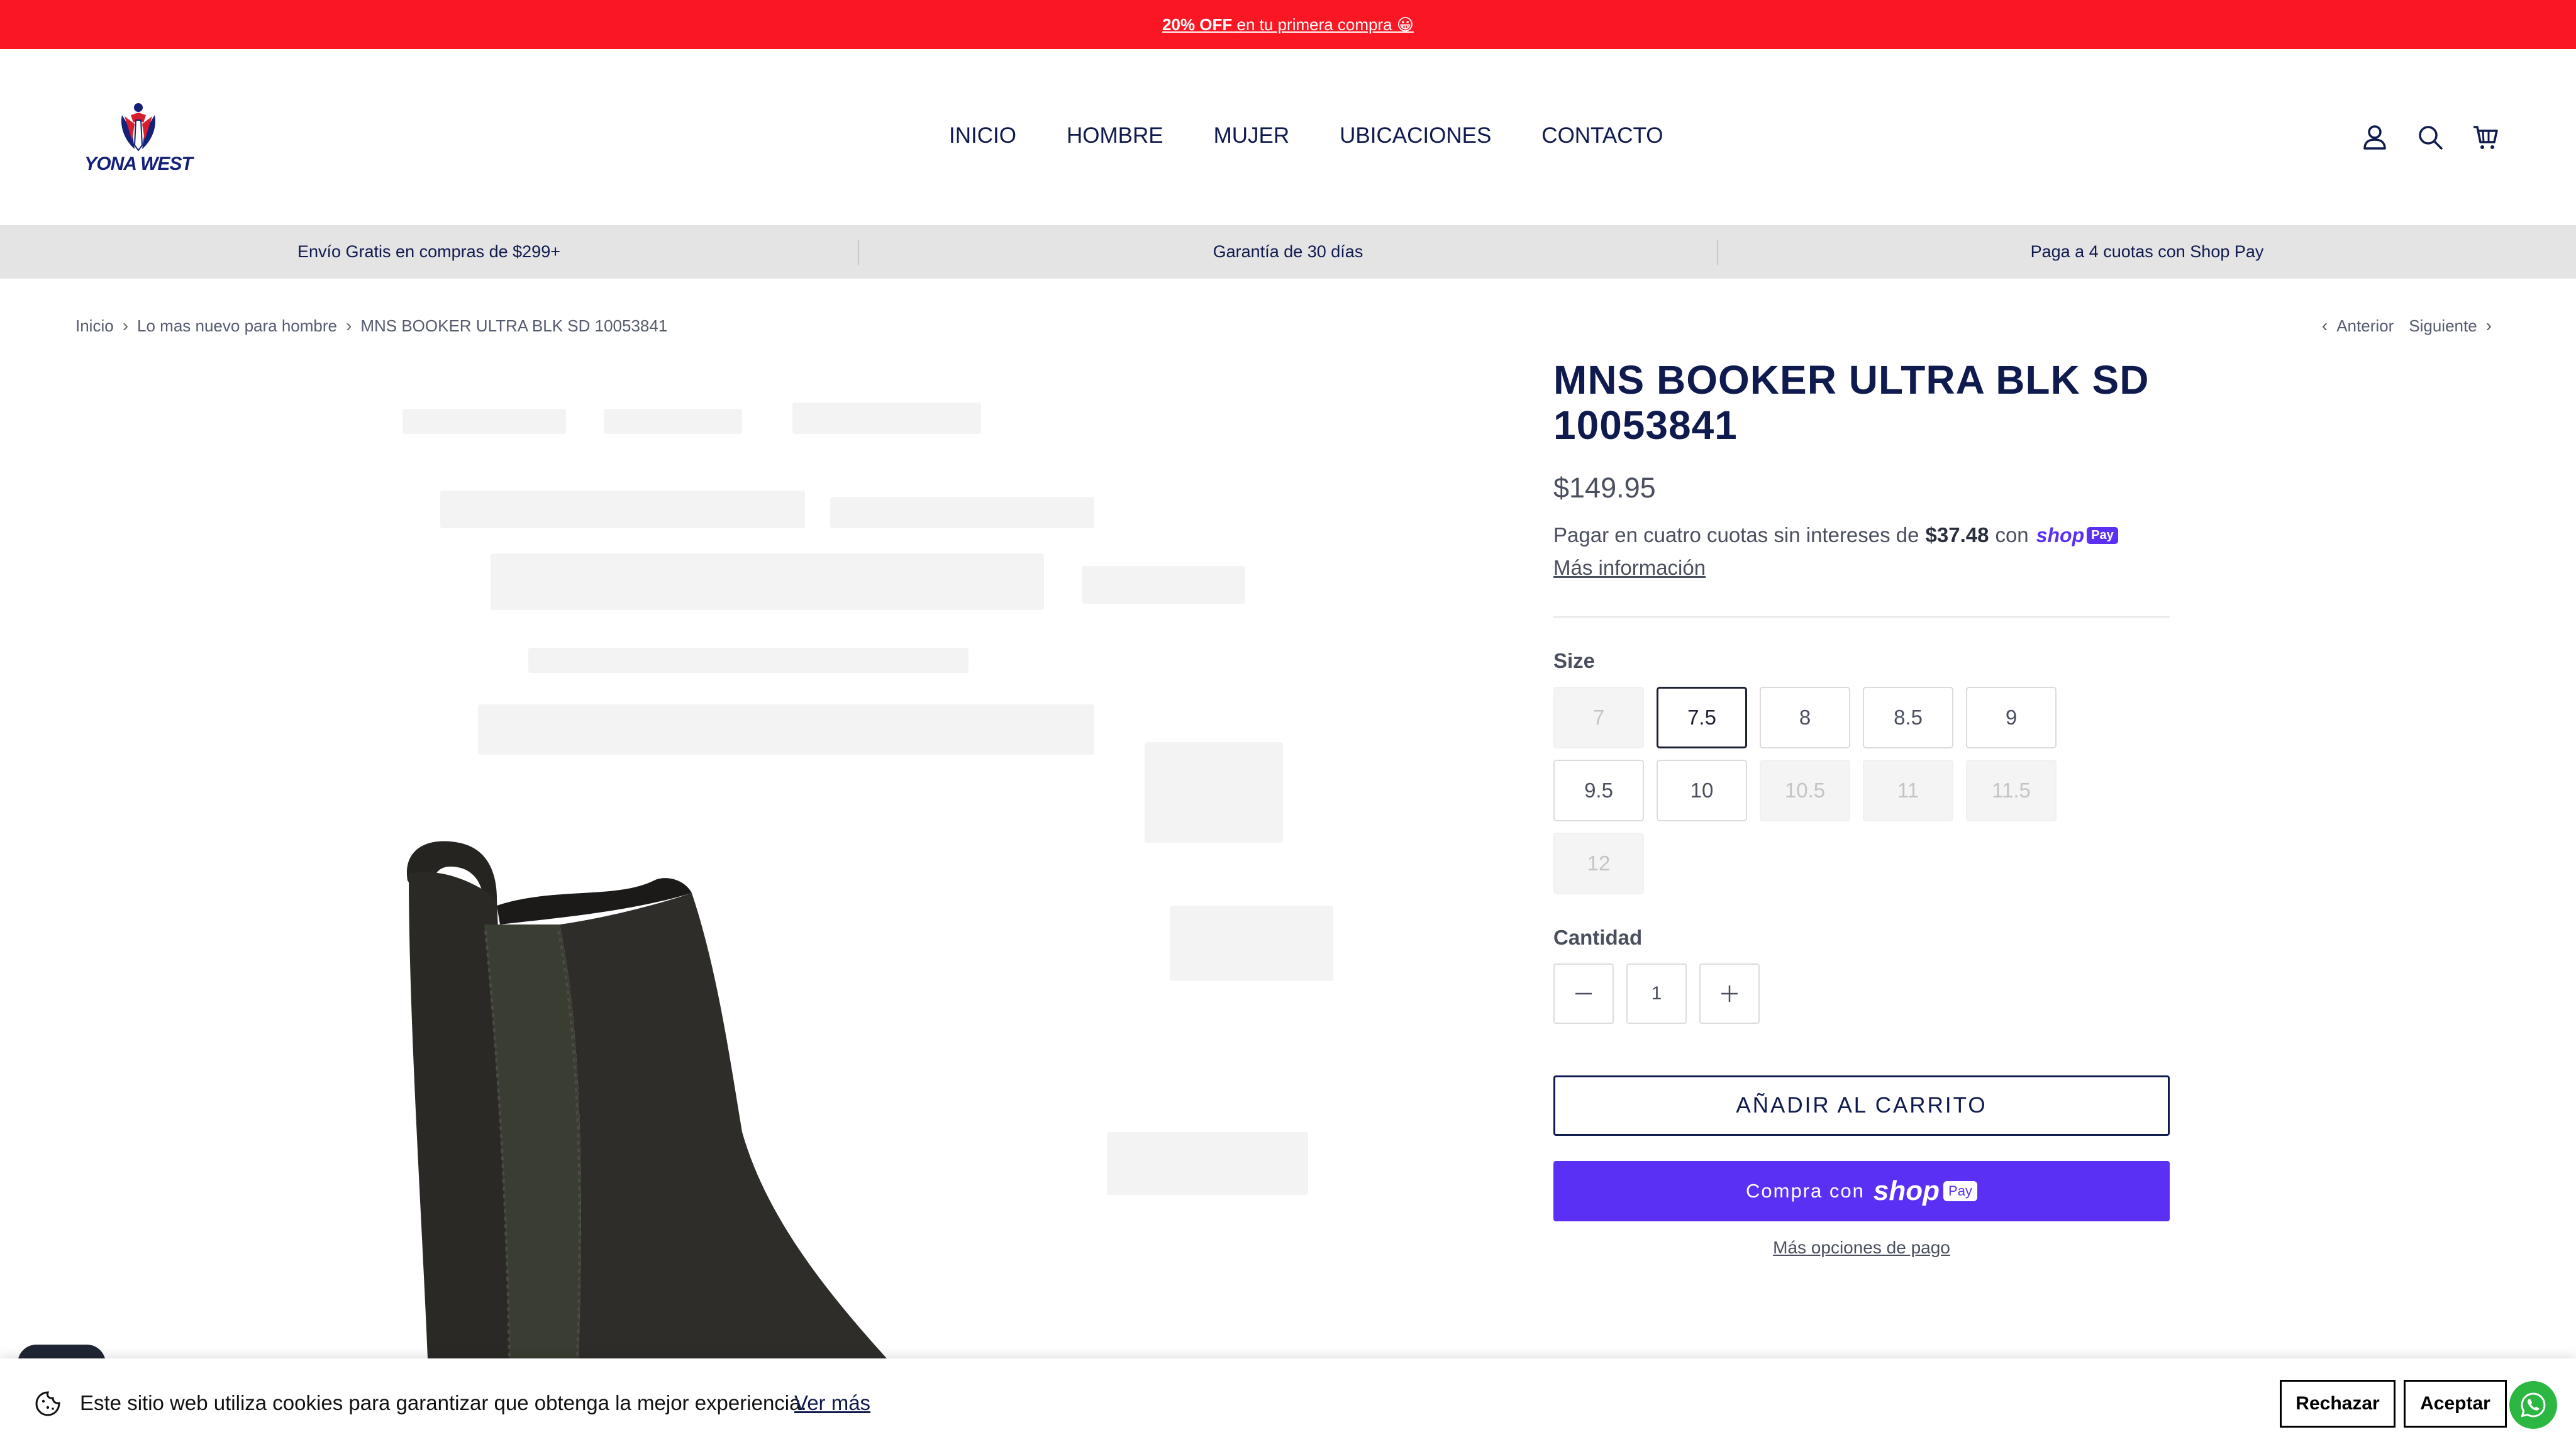 The height and width of the screenshot is (1449, 2576). What do you see at coordinates (1598, 790) in the screenshot?
I see `size-option: 9.5` at bounding box center [1598, 790].